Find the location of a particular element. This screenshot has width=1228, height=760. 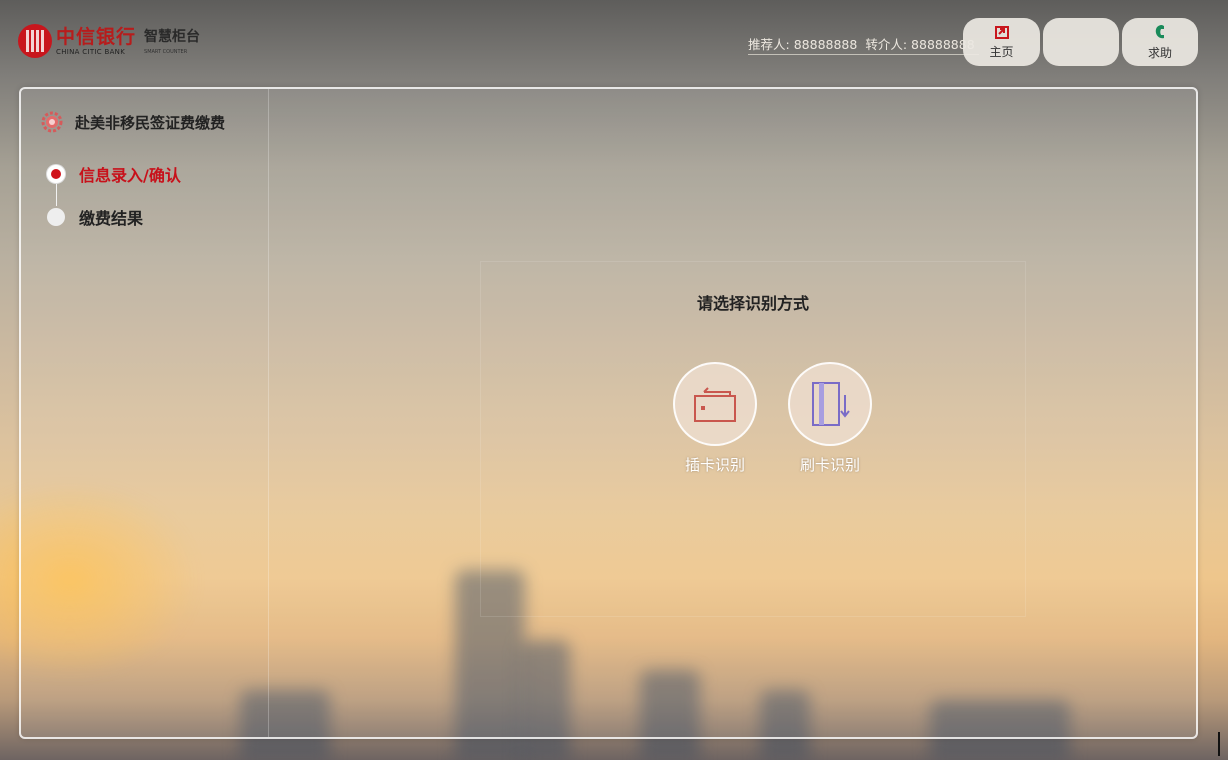

bank-logo: 中信银行 CHINA CITIC BANK 智慧柜台 SMART COUNTER is located at coordinates (109, 41).